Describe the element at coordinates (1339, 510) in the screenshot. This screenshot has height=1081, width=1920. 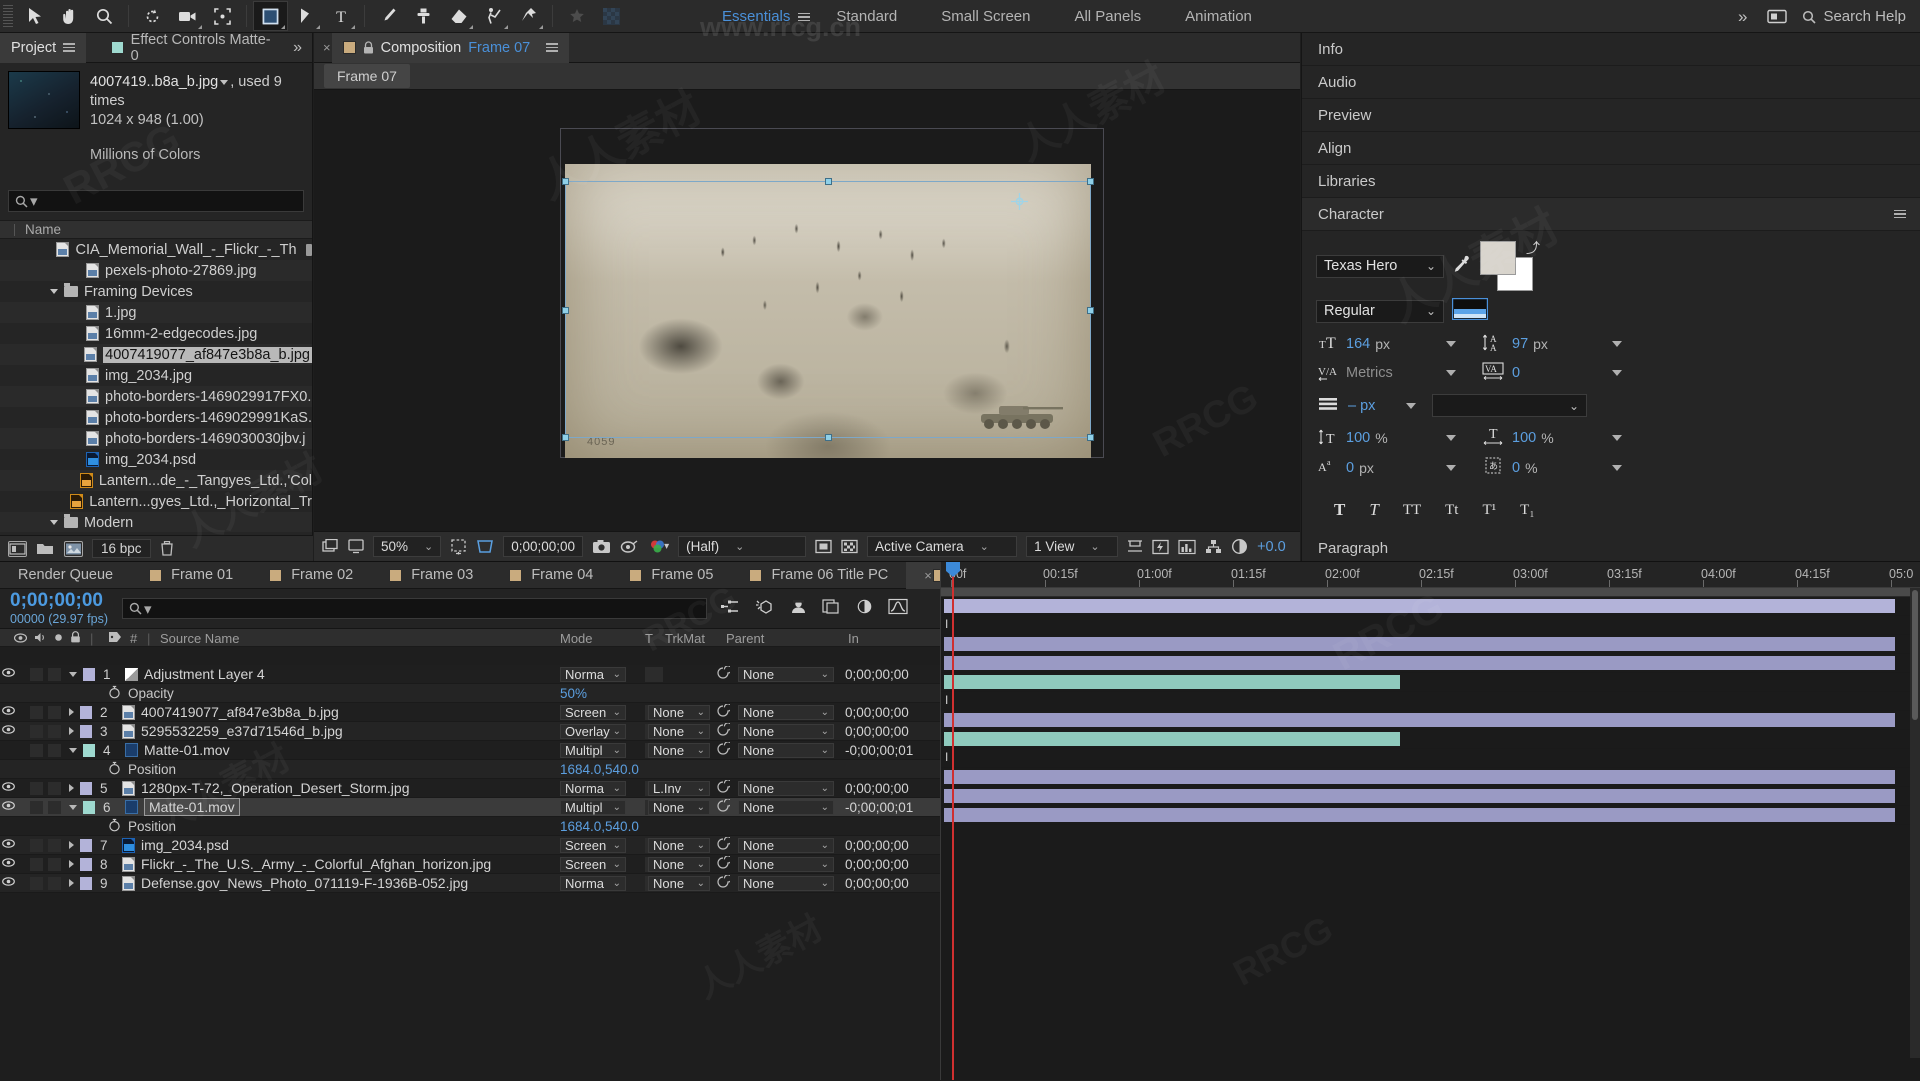
I see `faux-bold-button: T` at that location.